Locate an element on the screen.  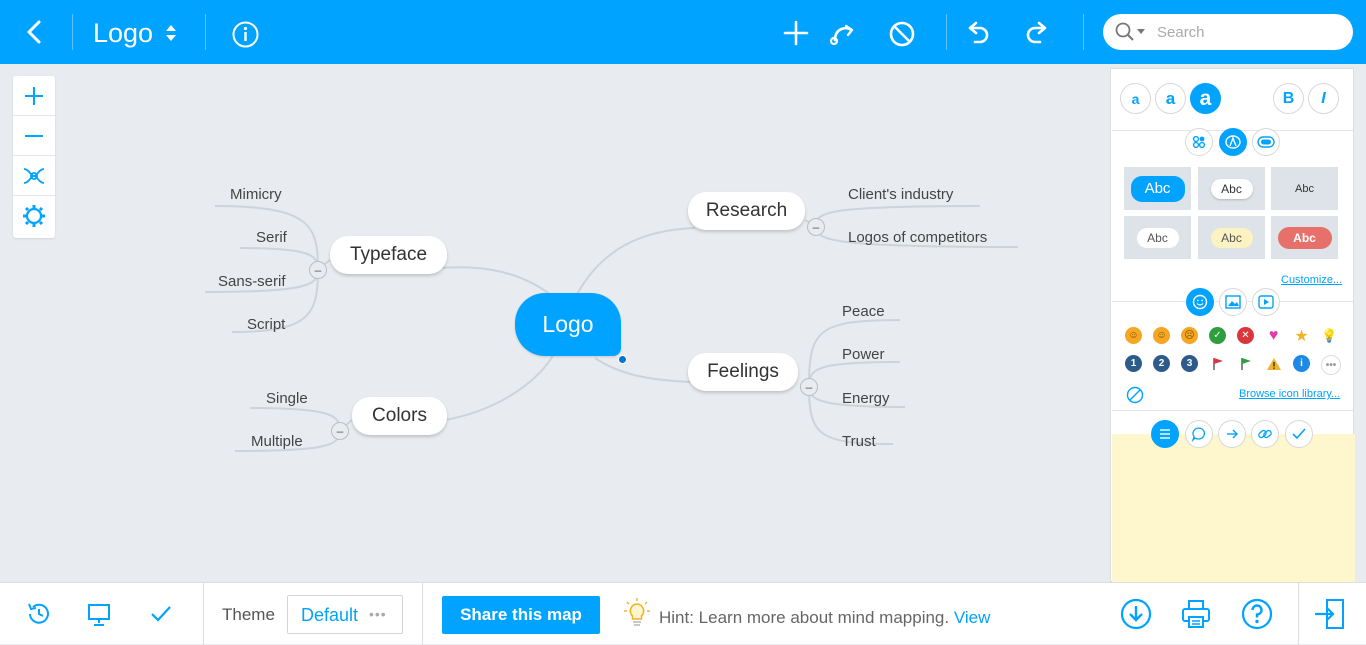
topic-border-tab-icon is located at coordinates (1266, 142).